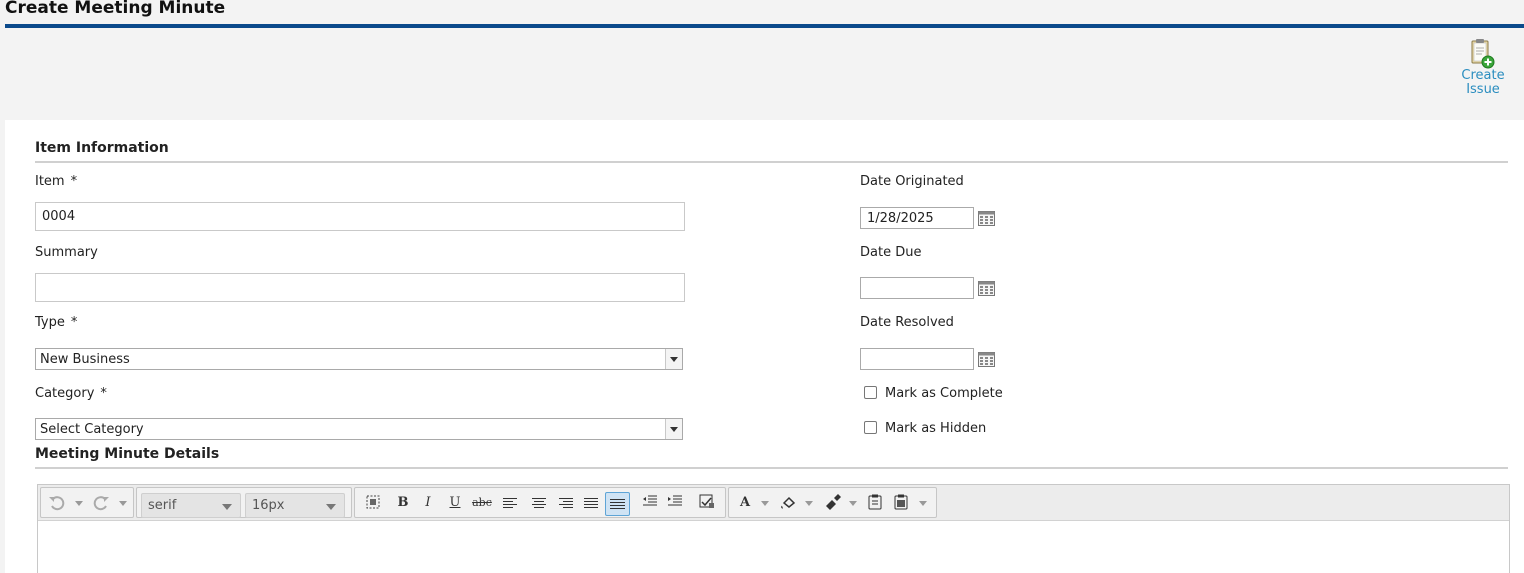 The height and width of the screenshot is (573, 1524). I want to click on category-select-value: Select Category, so click(92, 429).